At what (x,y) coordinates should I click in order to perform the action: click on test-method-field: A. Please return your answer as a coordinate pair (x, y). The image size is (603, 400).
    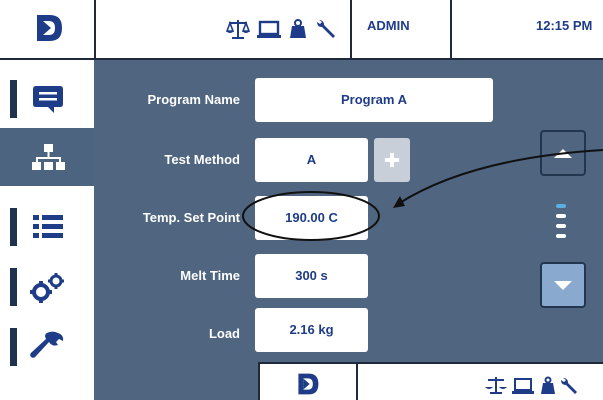
    Looking at the image, I should click on (311, 160).